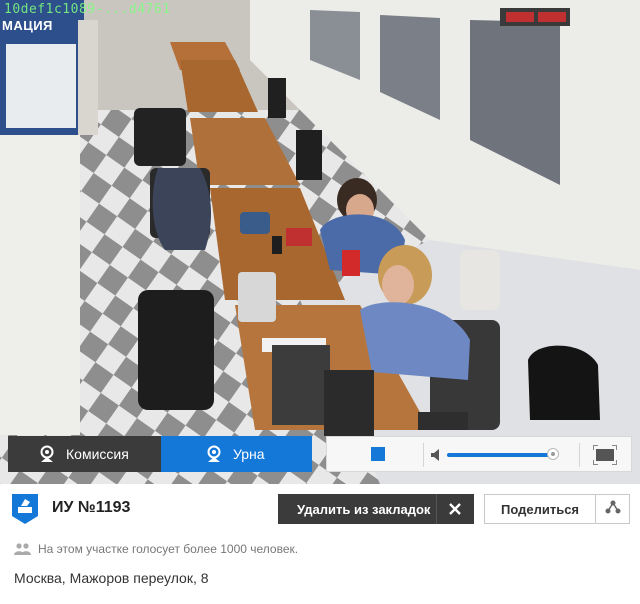  What do you see at coordinates (23, 549) in the screenshot?
I see `people-icon` at bounding box center [23, 549].